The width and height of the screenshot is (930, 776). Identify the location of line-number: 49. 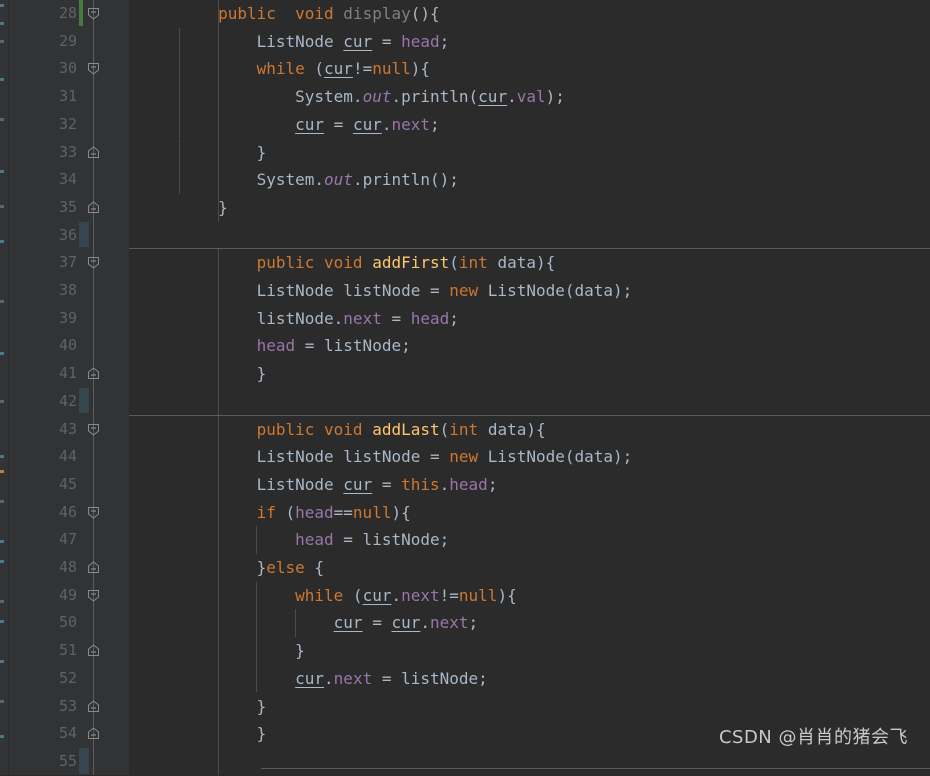
(55, 596).